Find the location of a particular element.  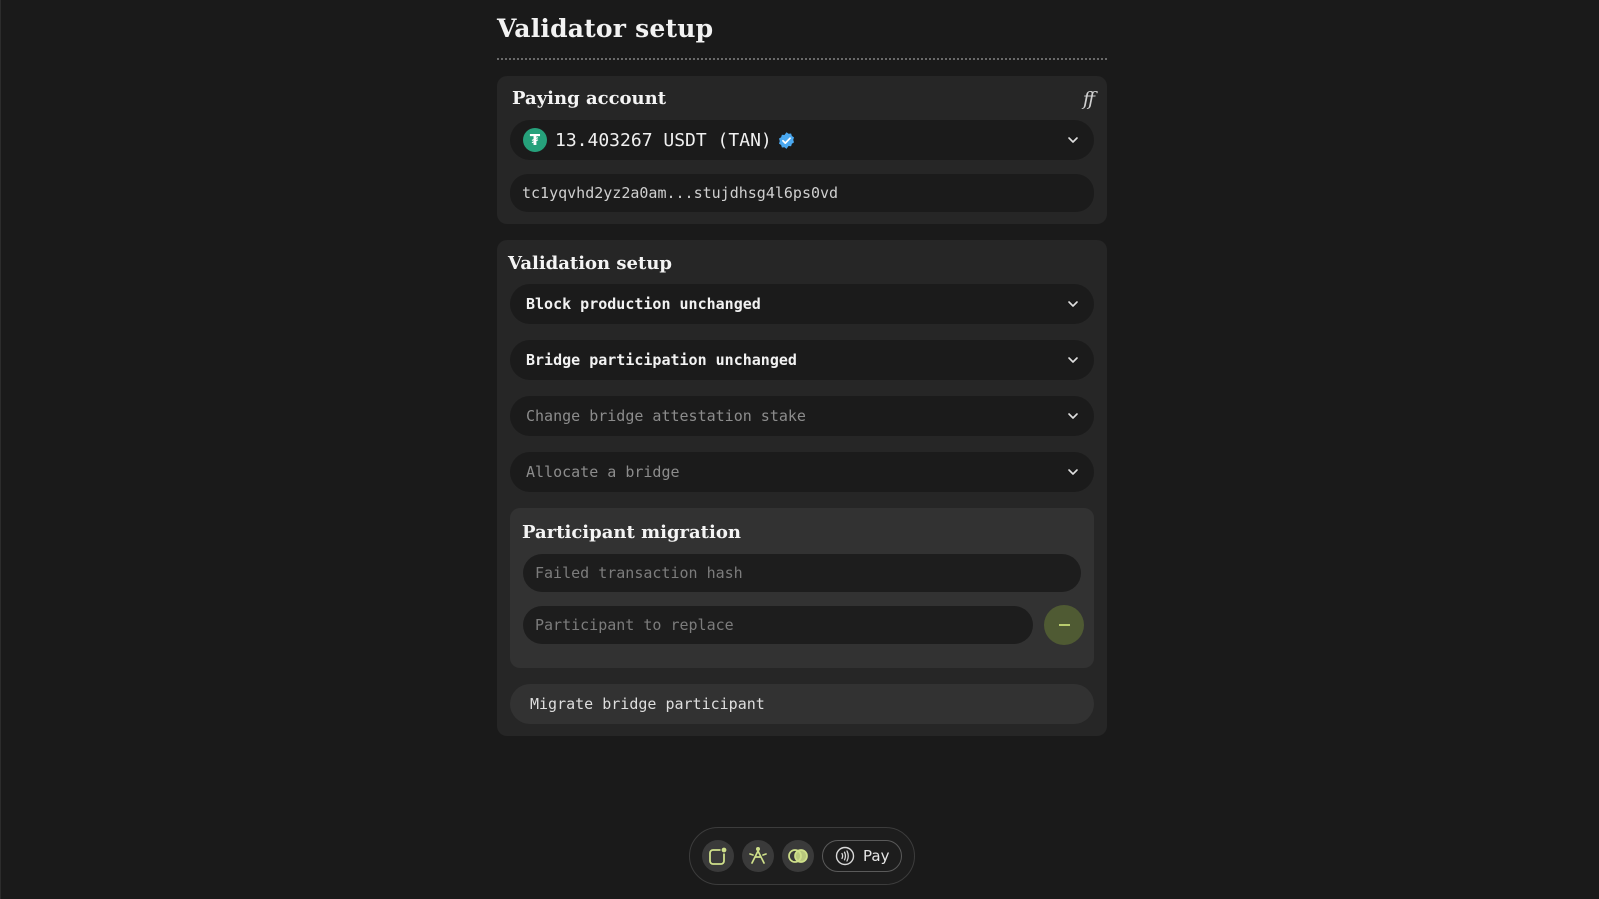

paying-account-heading: Paying account is located at coordinates (589, 98).